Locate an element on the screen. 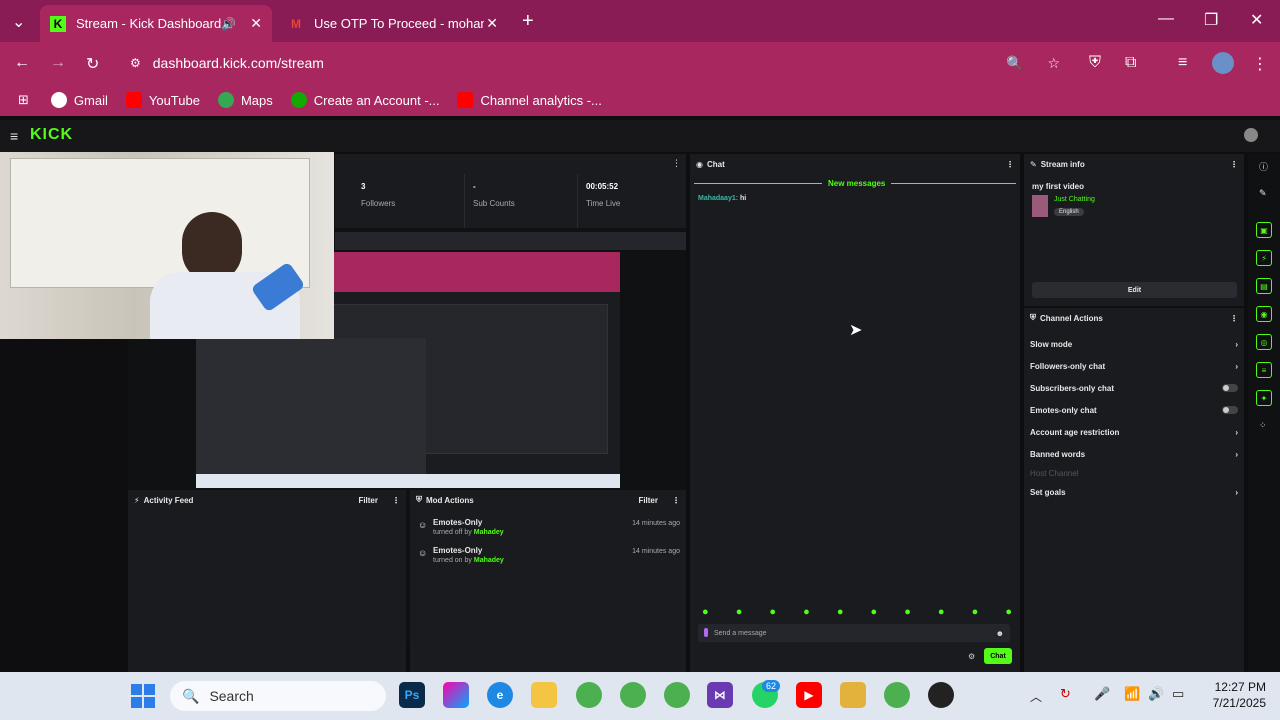  action-set-goals: Set goals › is located at coordinates (1134, 492).